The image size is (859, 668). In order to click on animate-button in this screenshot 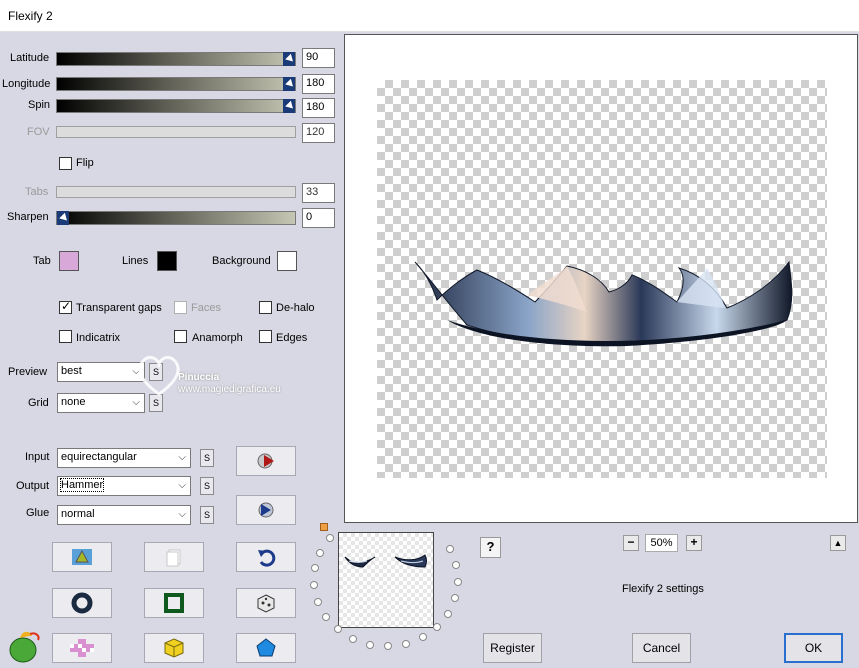, I will do `click(266, 510)`.